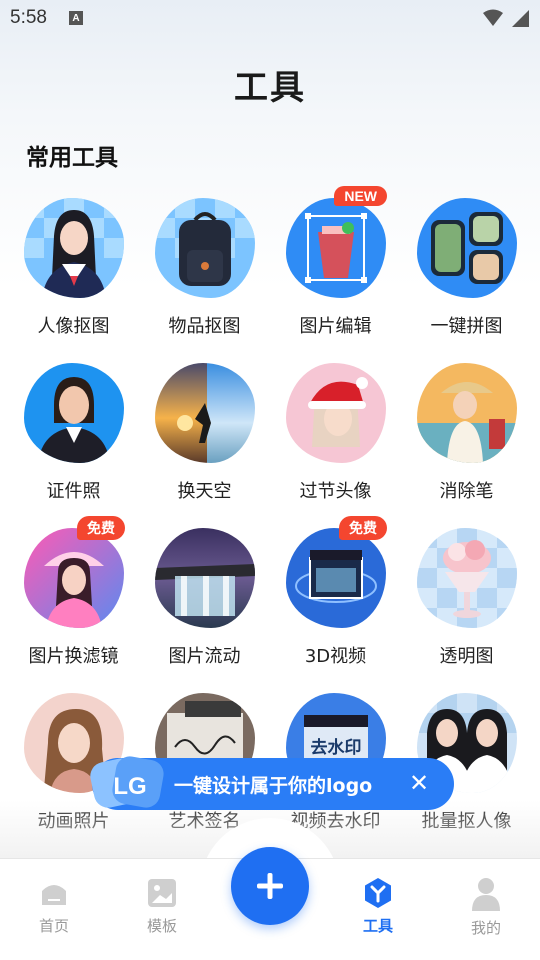 This screenshot has height=960, width=540. I want to click on tool-label: 过节头像, so click(335, 491).